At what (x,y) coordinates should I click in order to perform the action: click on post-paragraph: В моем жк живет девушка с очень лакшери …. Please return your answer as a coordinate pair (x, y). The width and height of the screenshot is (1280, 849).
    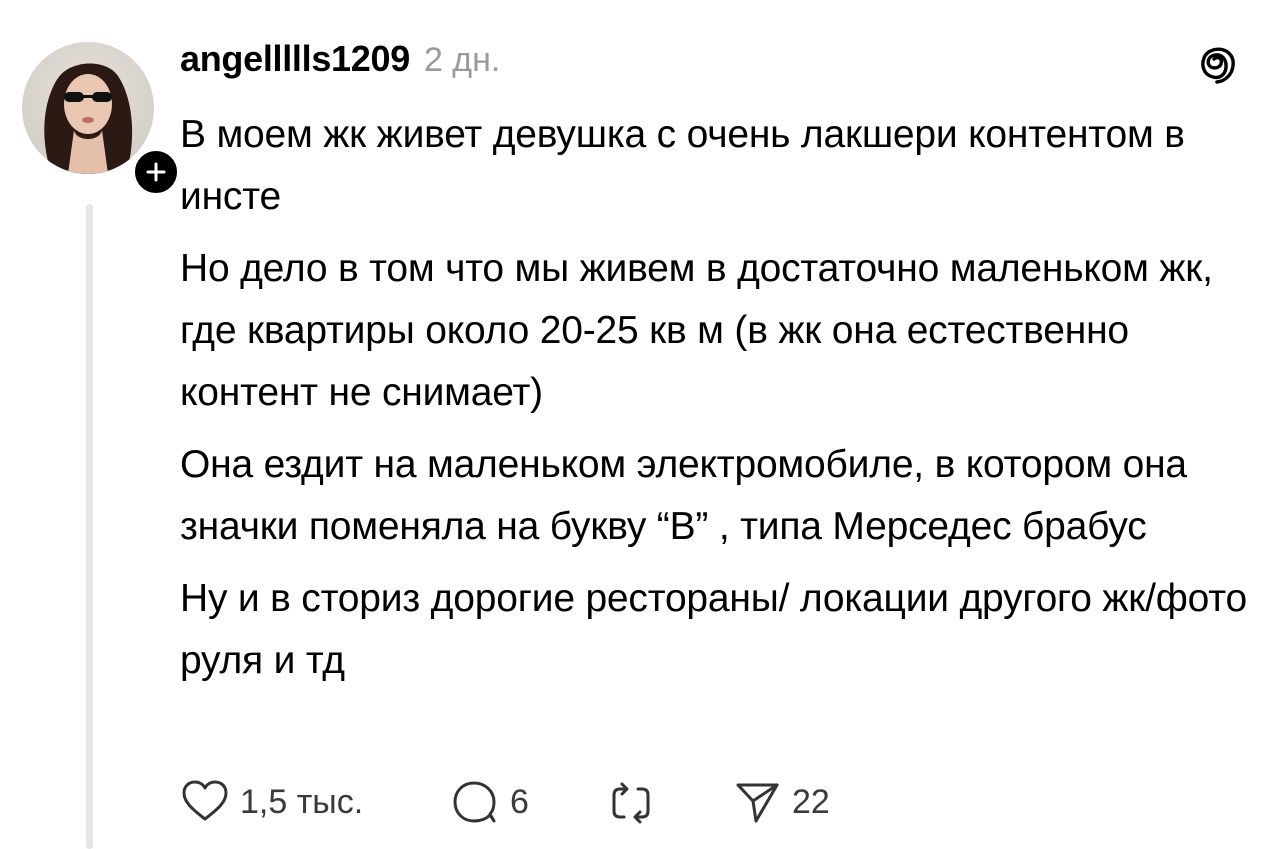
    Looking at the image, I should click on (682, 165).